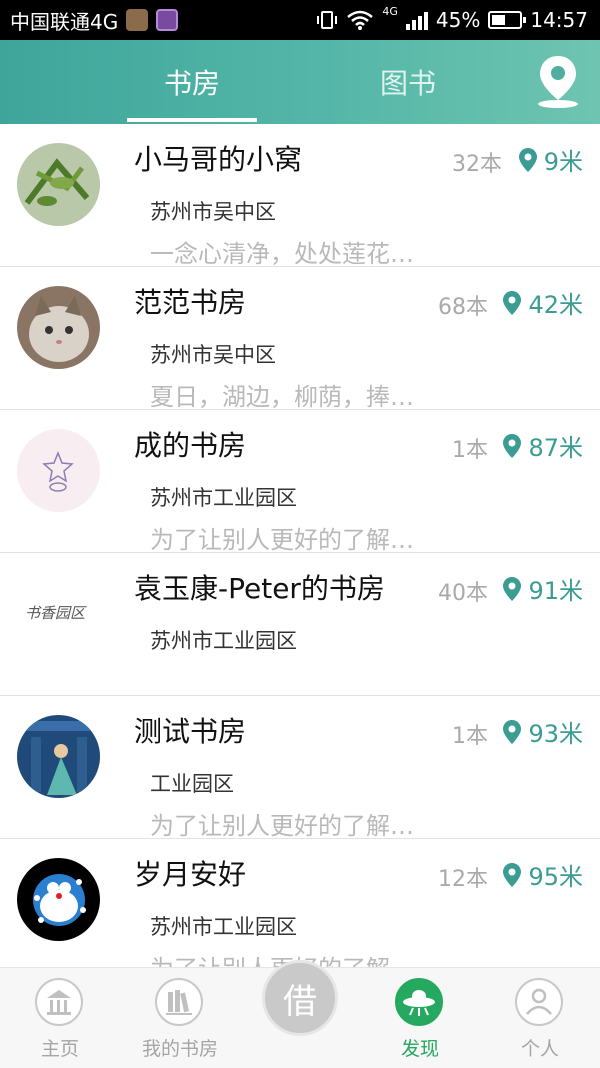  What do you see at coordinates (59, 1002) in the screenshot?
I see `home-icon` at bounding box center [59, 1002].